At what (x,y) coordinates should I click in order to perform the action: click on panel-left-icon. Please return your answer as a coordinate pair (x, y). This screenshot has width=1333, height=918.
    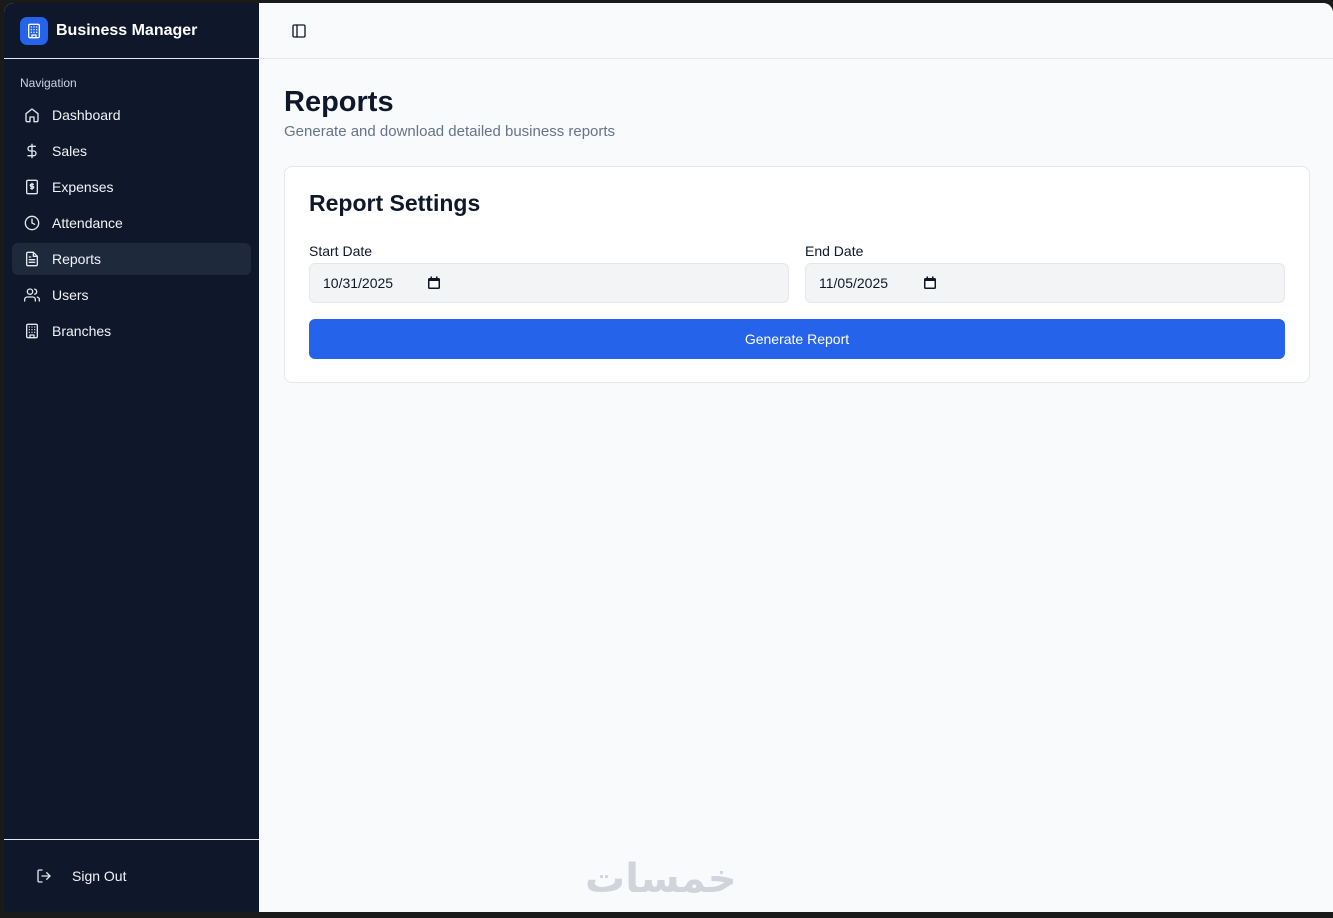
    Looking at the image, I should click on (299, 30).